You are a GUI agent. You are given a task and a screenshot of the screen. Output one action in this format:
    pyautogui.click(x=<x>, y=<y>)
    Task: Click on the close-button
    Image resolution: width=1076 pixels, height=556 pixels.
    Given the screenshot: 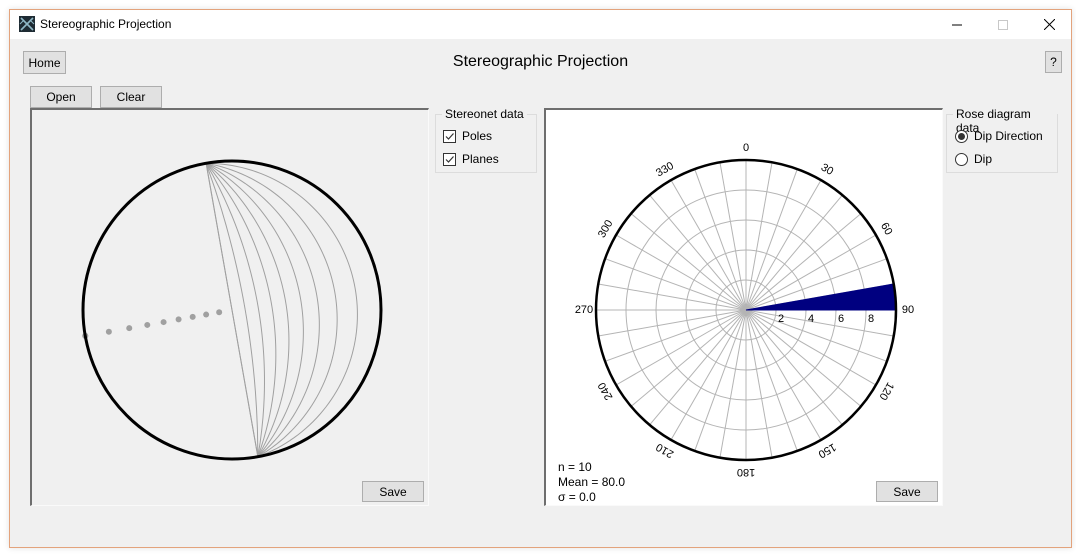 What is the action you would take?
    pyautogui.click(x=1049, y=24)
    